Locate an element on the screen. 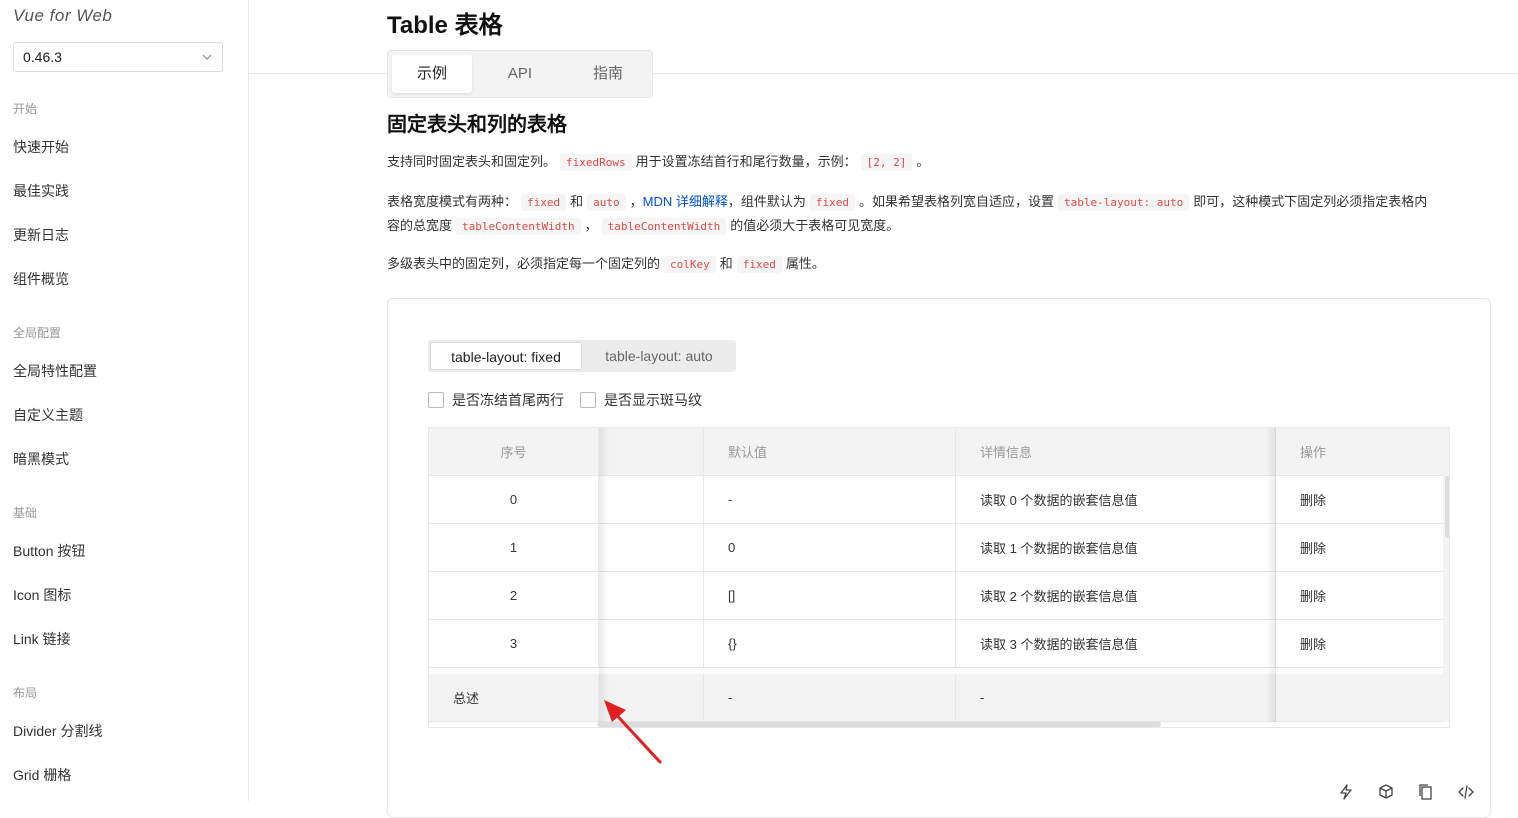  table-row: 0 - 读取 0 个数据的嵌套信息值 删除 is located at coordinates (936, 500).